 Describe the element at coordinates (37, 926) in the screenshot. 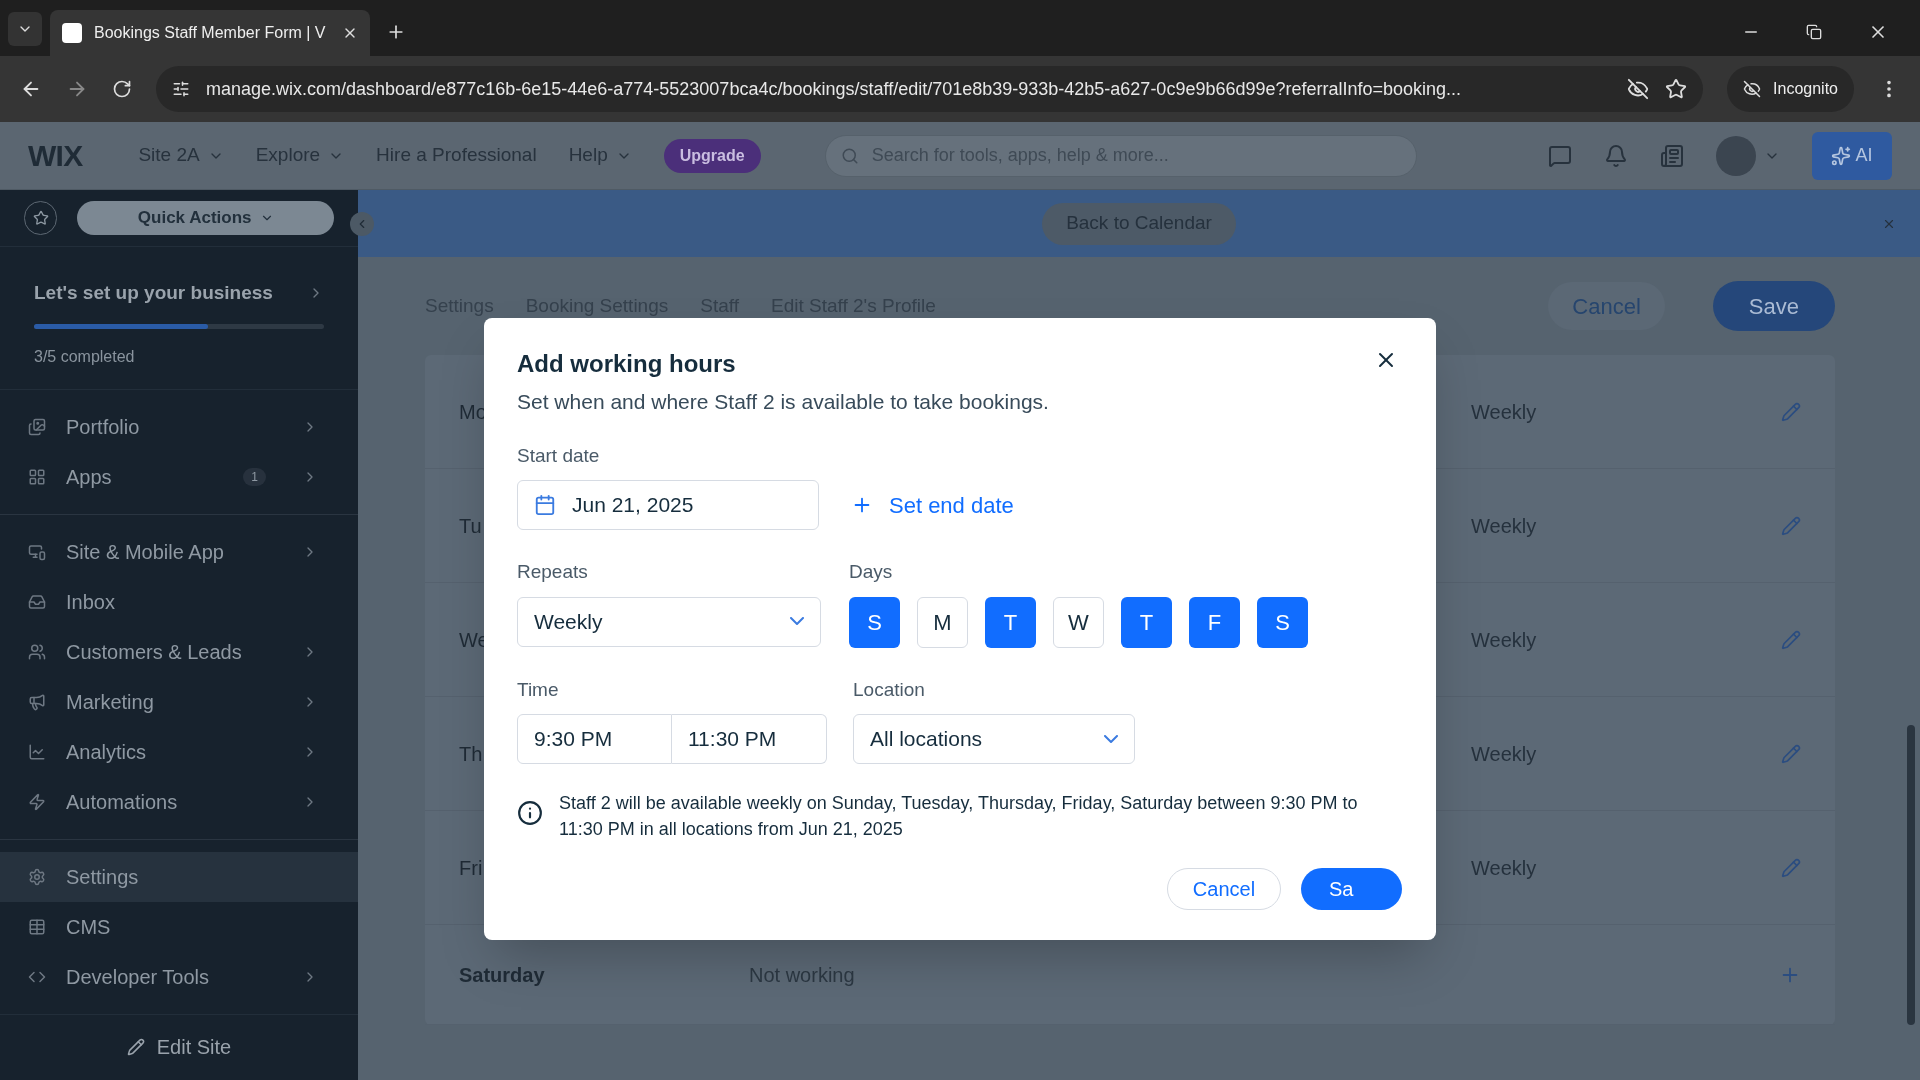

I see `table-icon` at that location.